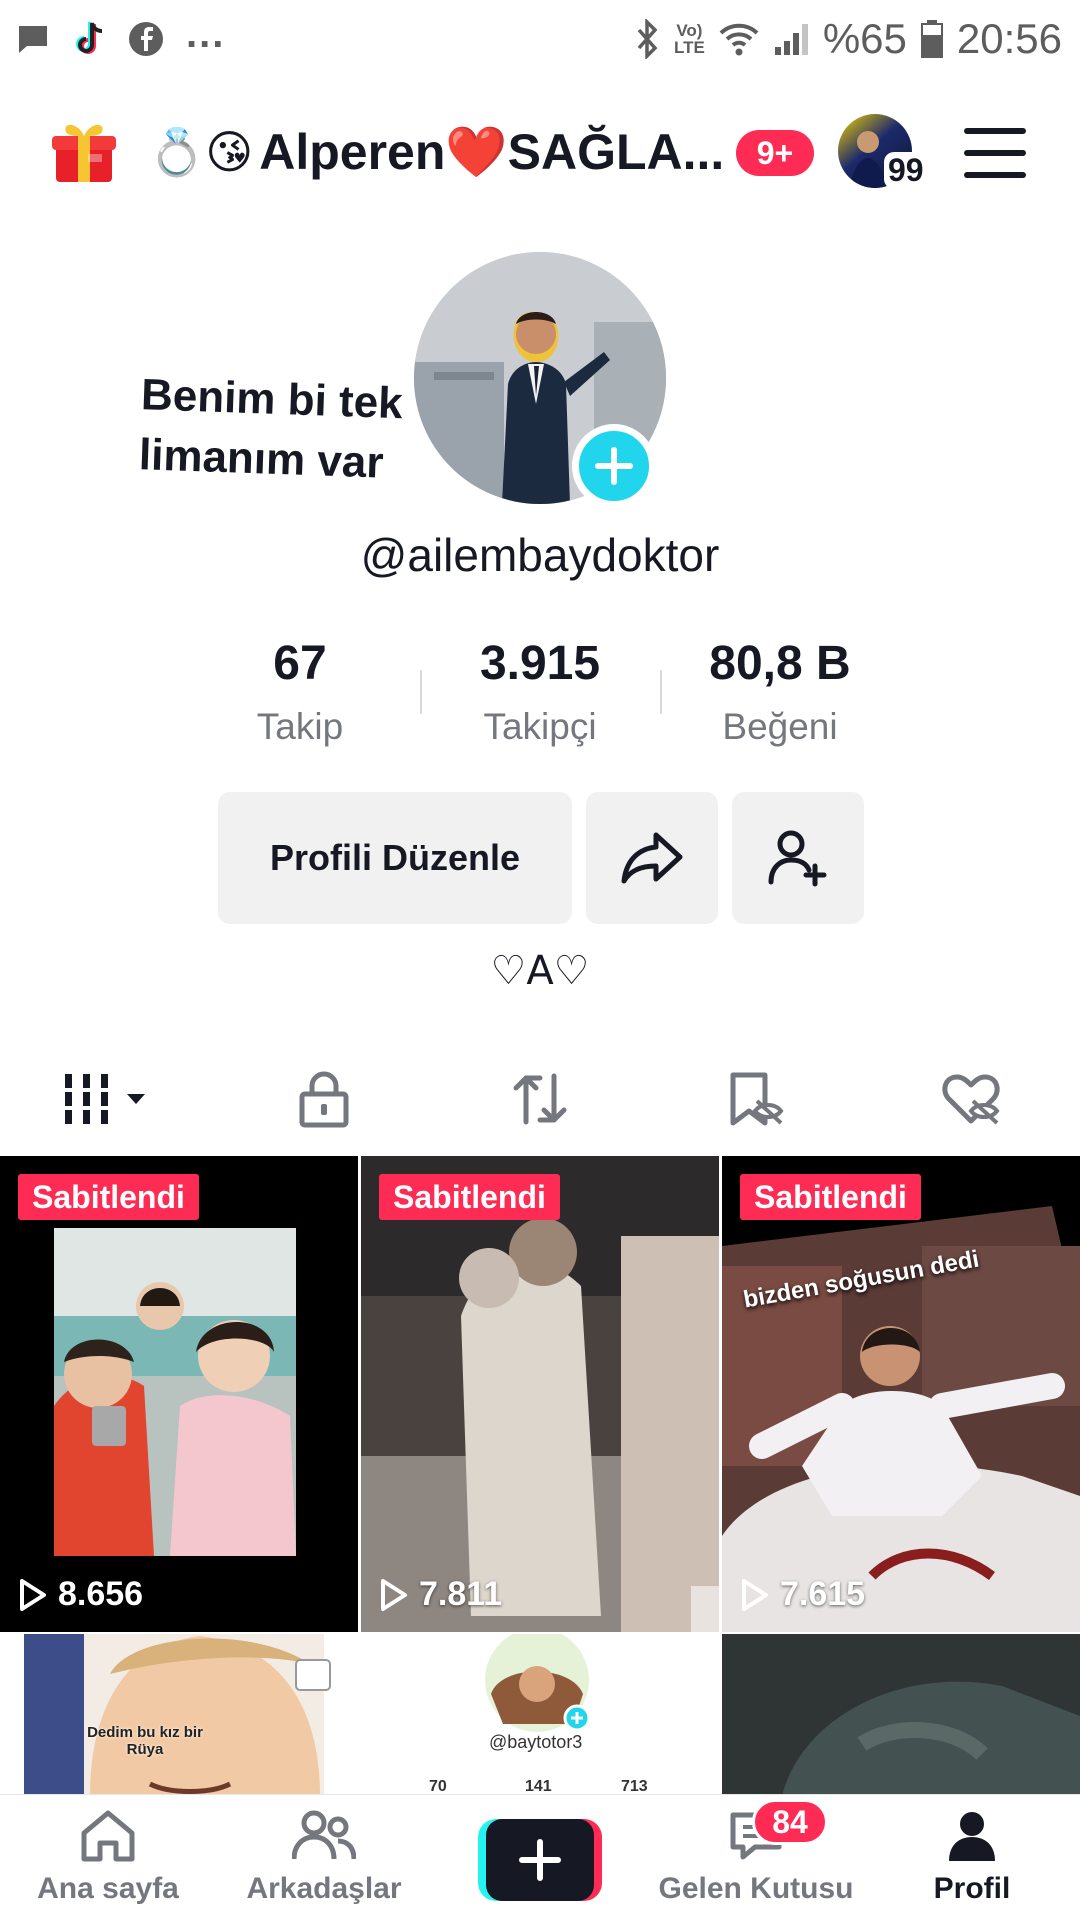 This screenshot has width=1080, height=1920. Describe the element at coordinates (780, 726) in the screenshot. I see `likes-label: Beğeni` at that location.